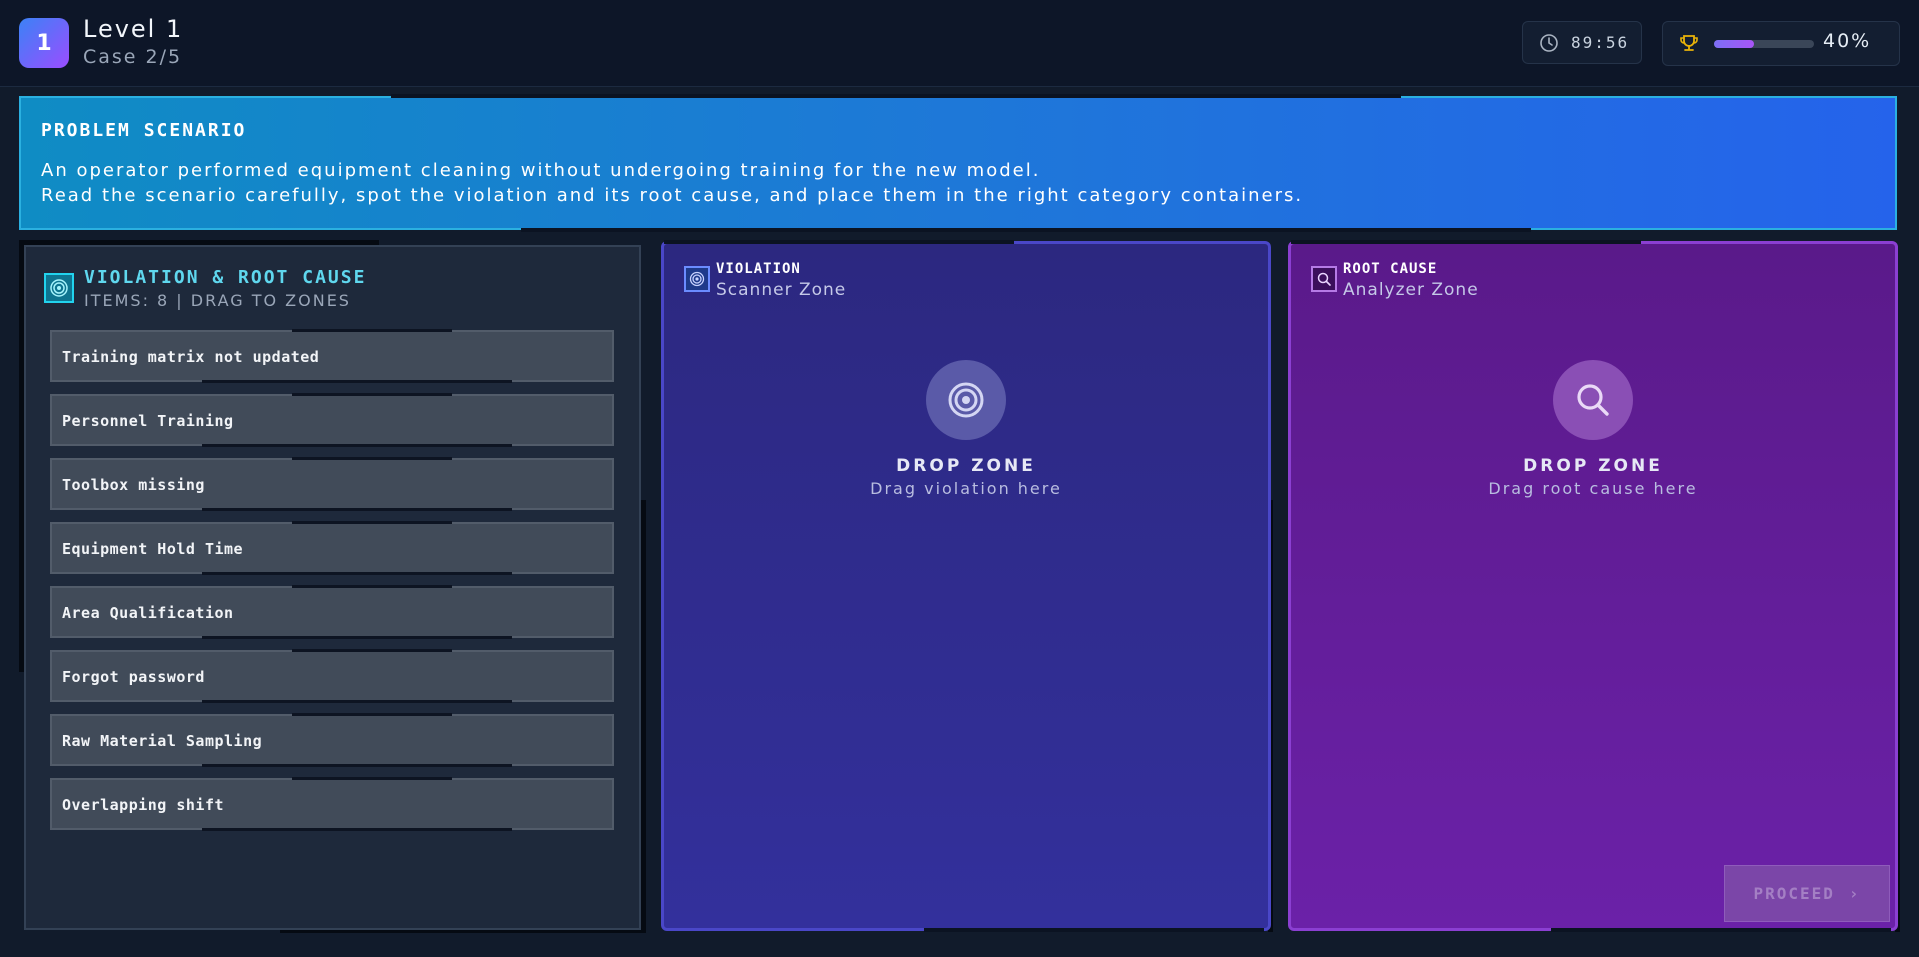 This screenshot has height=957, width=1919. What do you see at coordinates (332, 740) in the screenshot?
I see `draggable-item: Raw Material Sampling` at bounding box center [332, 740].